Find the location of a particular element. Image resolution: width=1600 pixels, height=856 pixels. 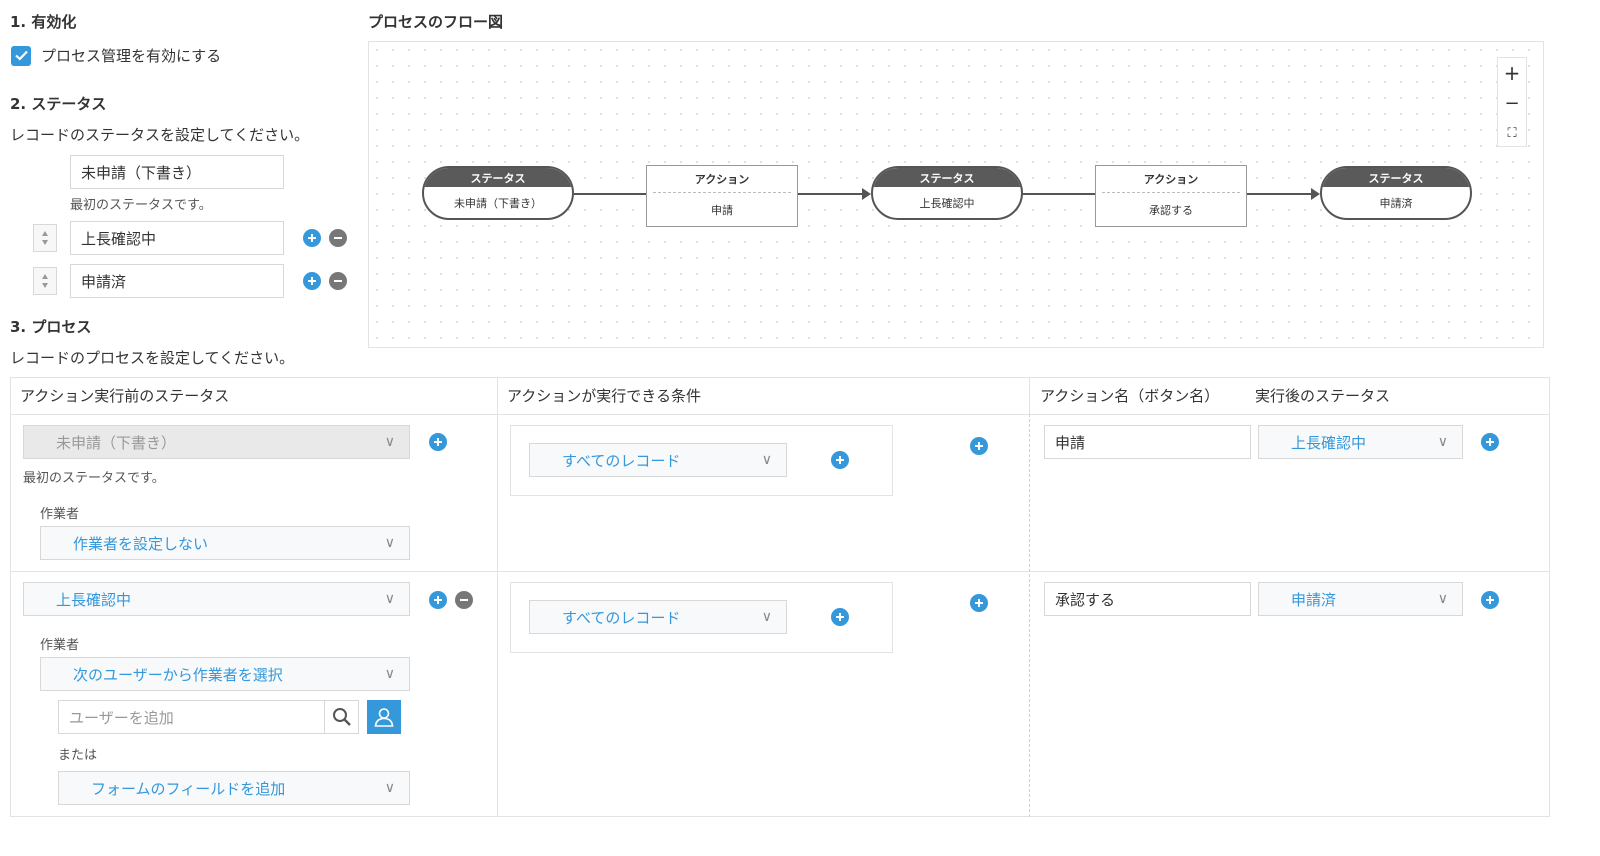

minus-icon: − is located at coordinates (1512, 103).